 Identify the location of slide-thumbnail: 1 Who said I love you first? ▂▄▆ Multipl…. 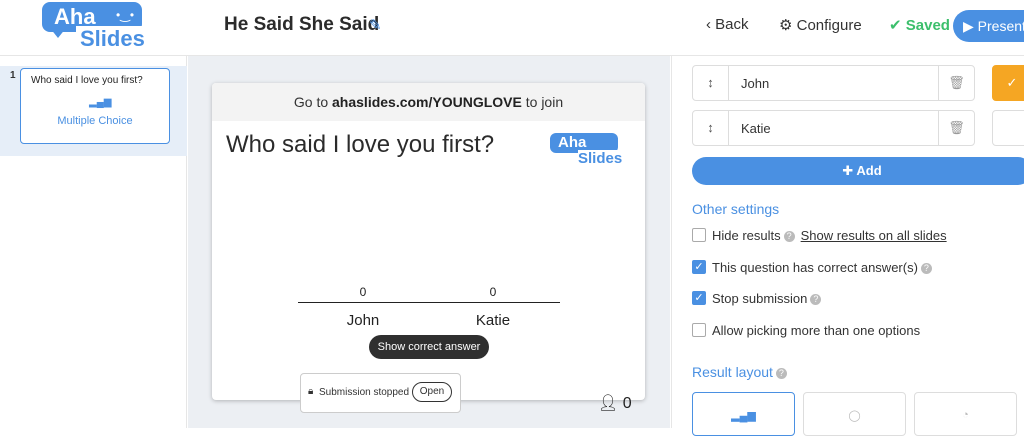
(93, 111).